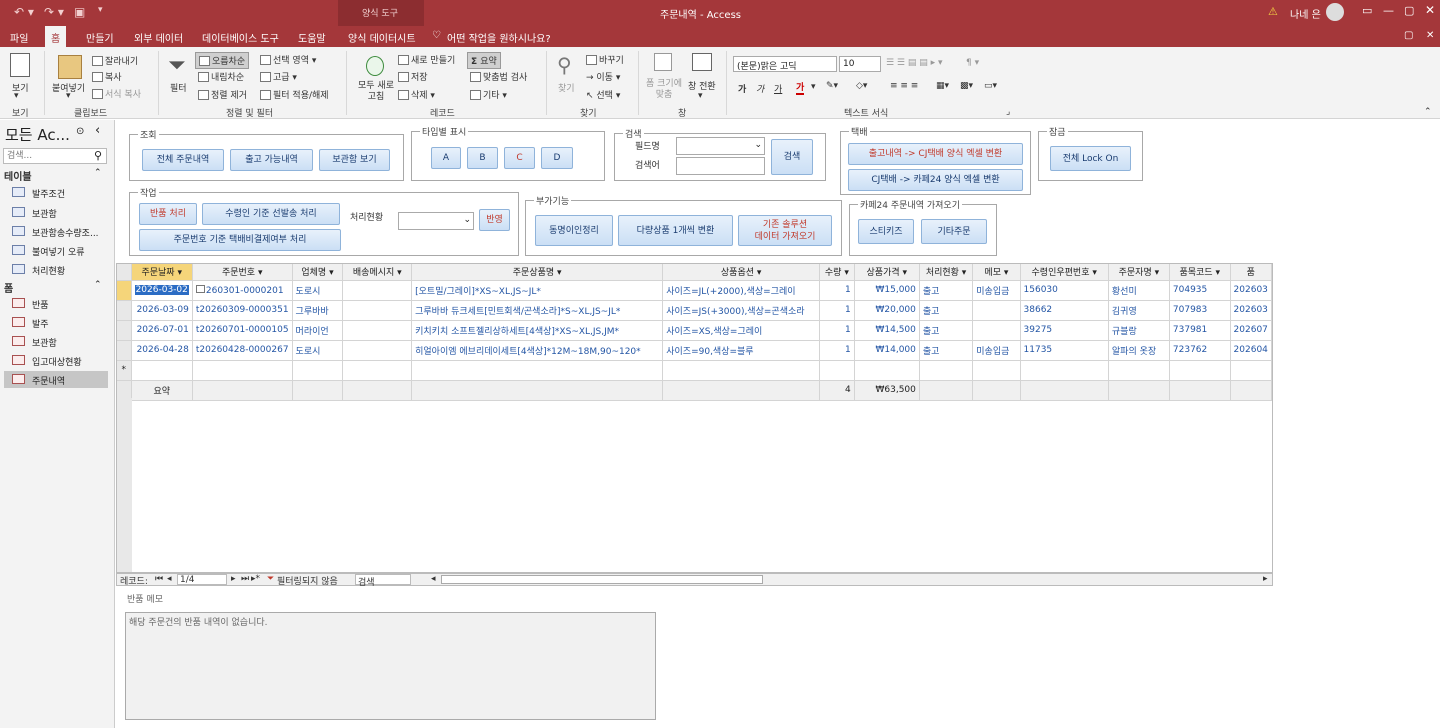 The image size is (1440, 728). I want to click on remove-sort-button: 정렬 제거, so click(222, 94).